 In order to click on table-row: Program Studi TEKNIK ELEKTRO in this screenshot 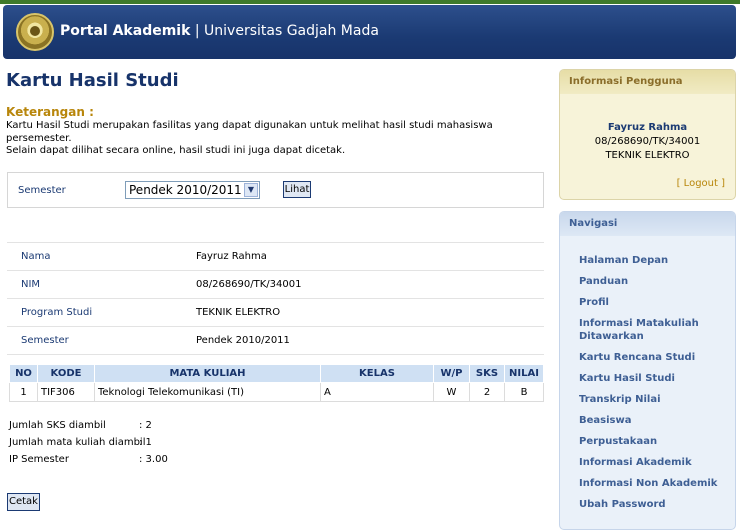, I will do `click(275, 312)`.